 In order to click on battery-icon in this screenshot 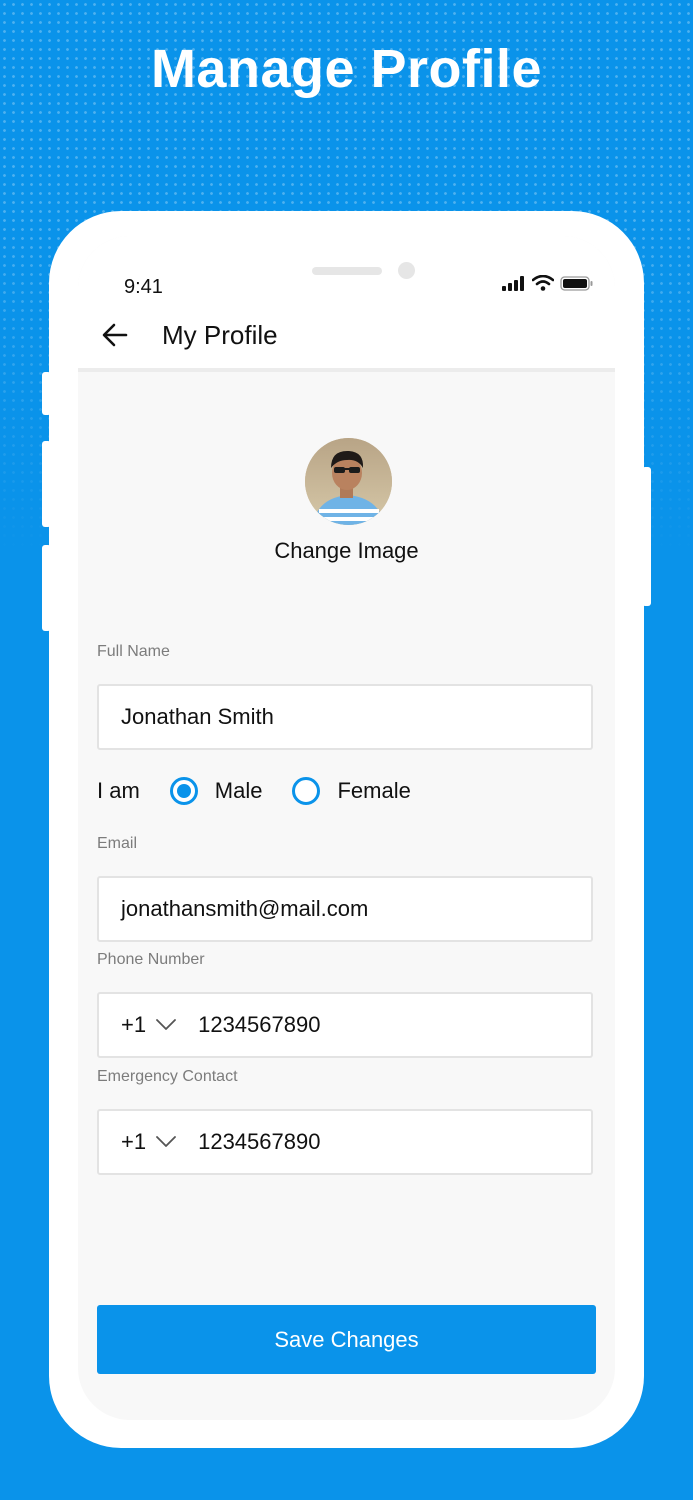, I will do `click(576, 283)`.